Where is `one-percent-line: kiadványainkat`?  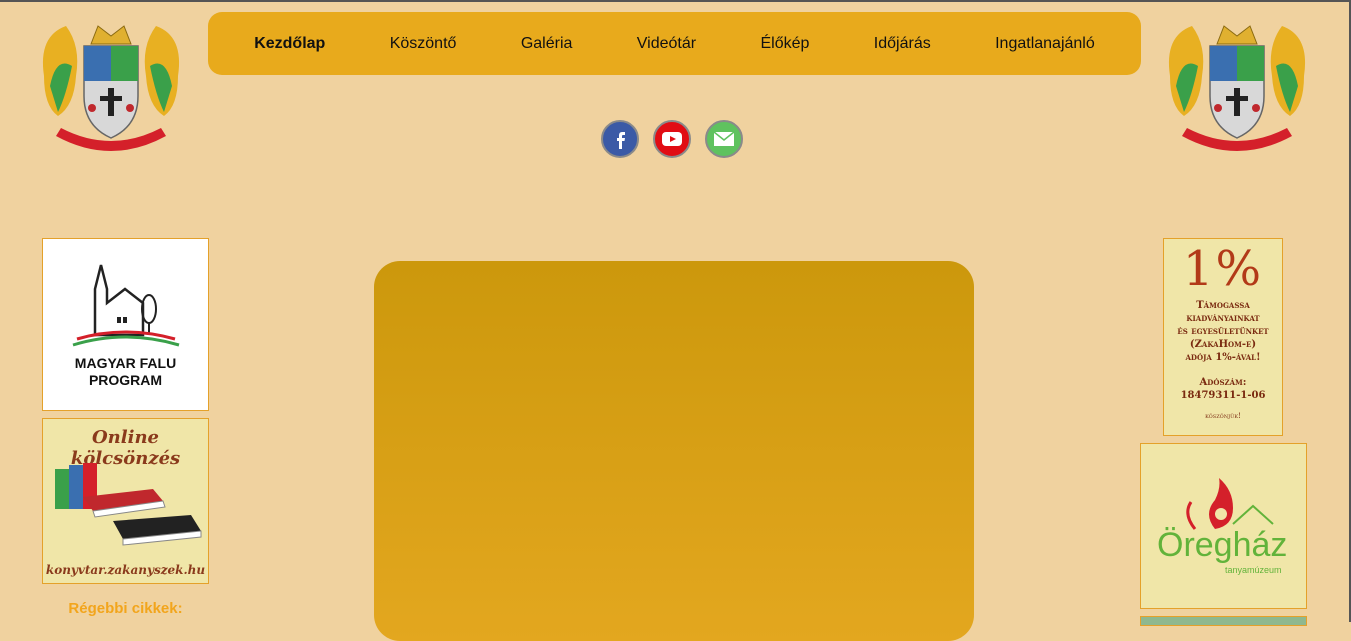 one-percent-line: kiadványainkat is located at coordinates (1223, 318).